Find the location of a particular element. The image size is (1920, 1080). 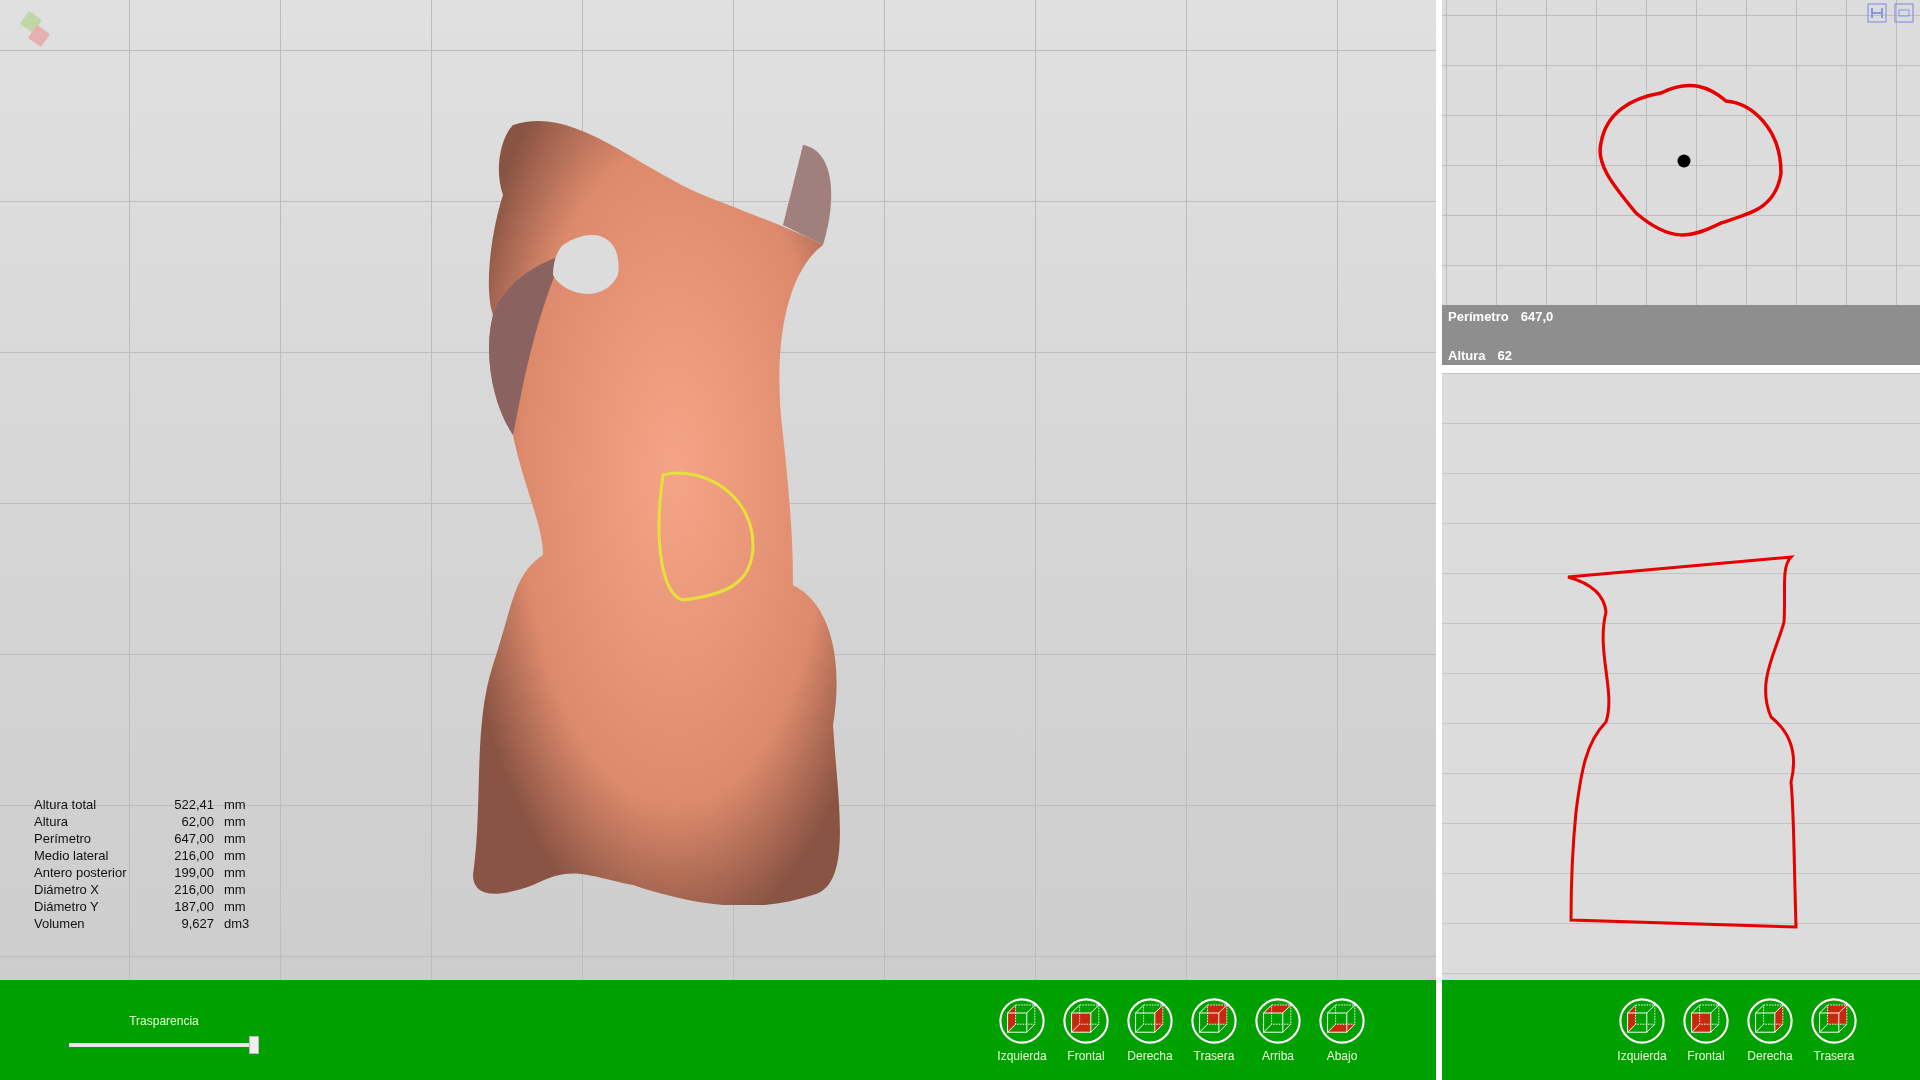

measurement-label: Antero posterior is located at coordinates (81, 872).